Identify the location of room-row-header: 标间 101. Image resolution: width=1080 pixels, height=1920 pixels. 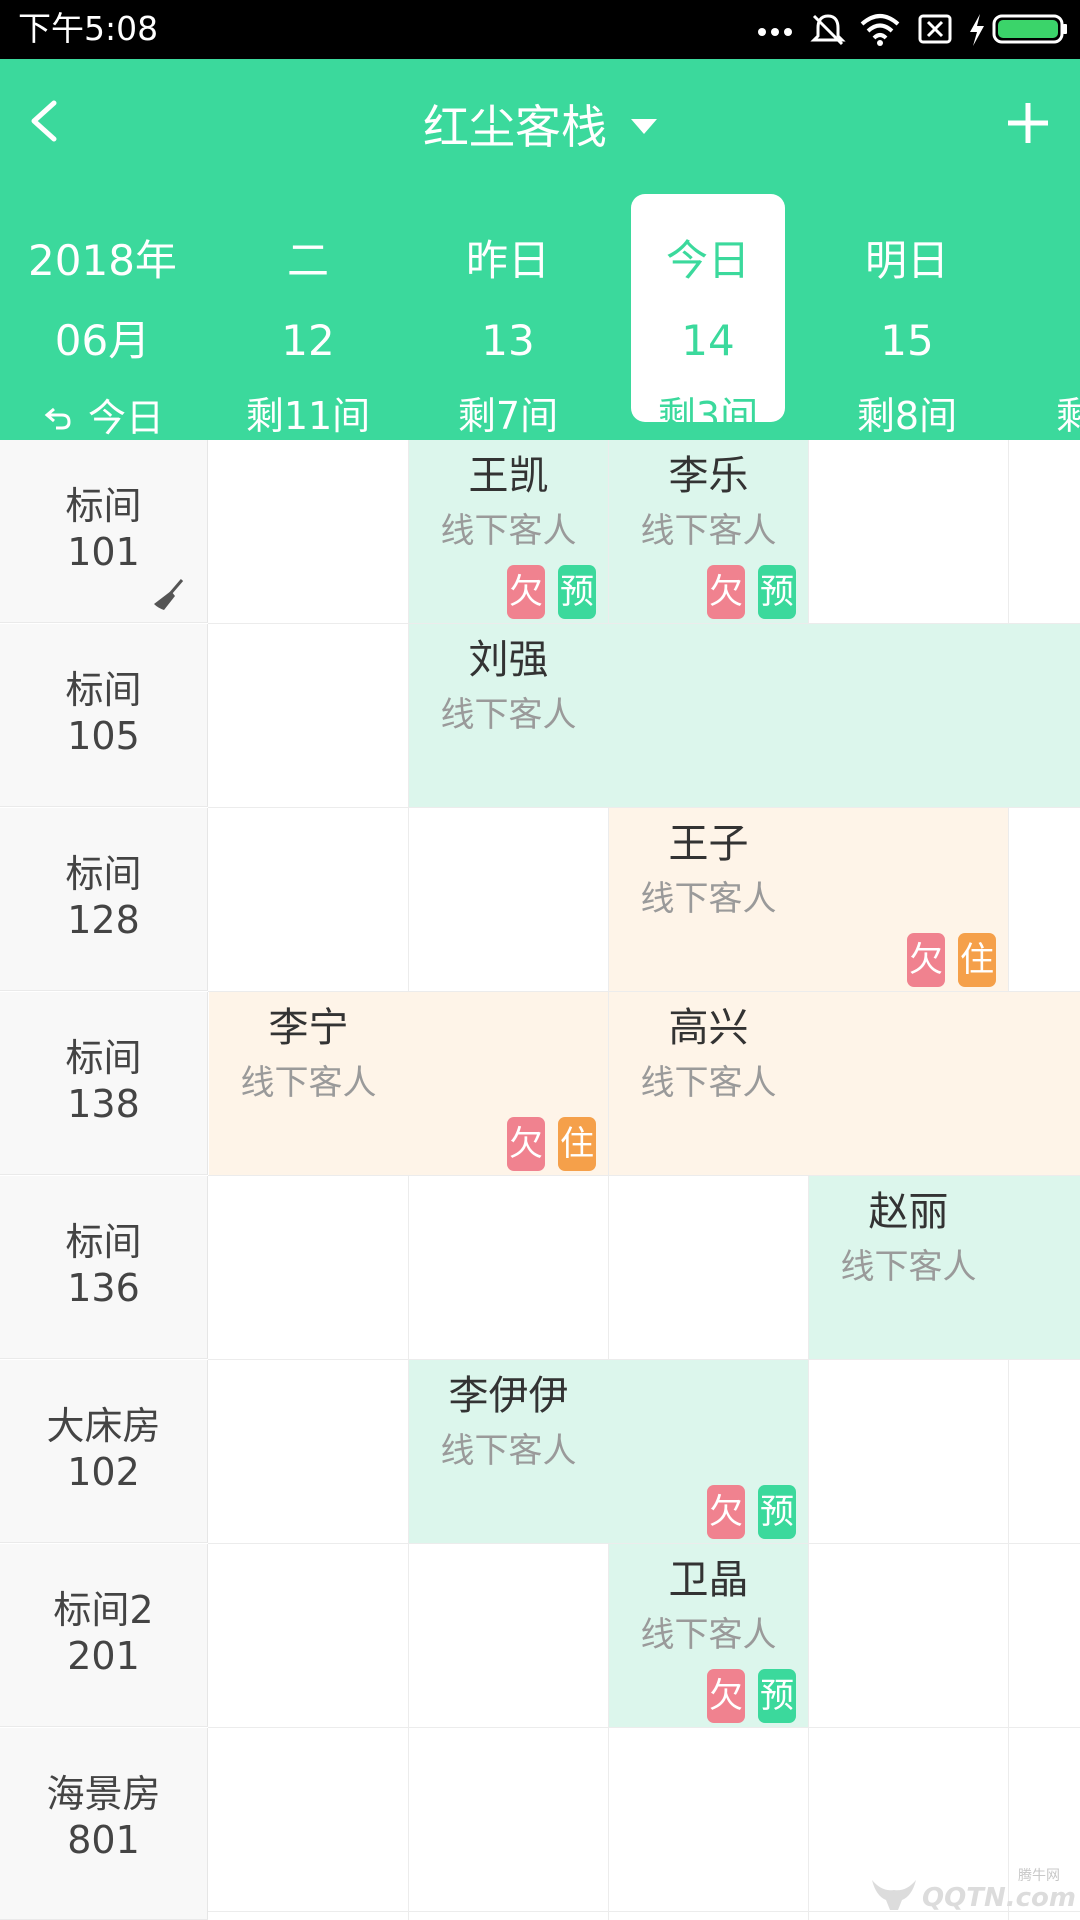
(104, 531).